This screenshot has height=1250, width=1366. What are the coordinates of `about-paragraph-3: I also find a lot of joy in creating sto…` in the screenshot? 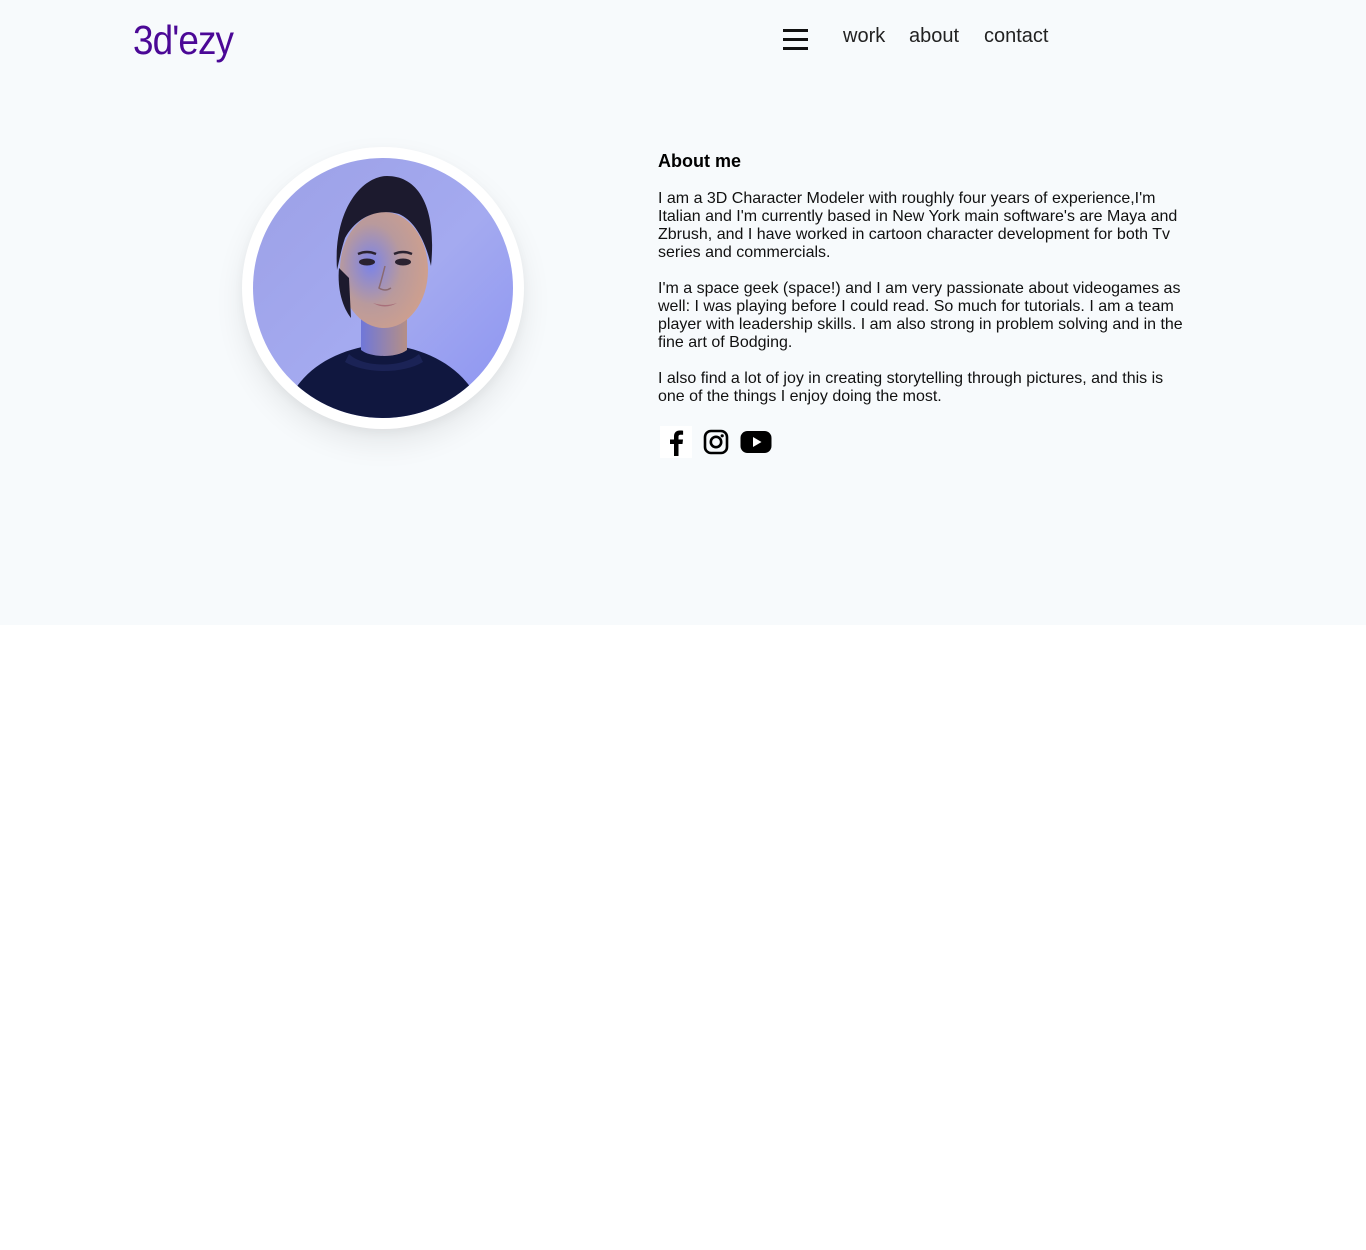 It's located at (911, 387).